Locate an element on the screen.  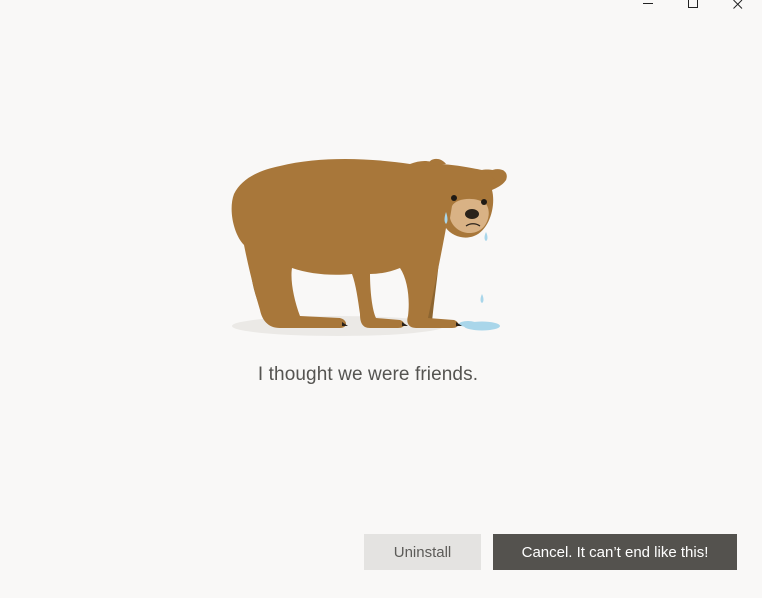
minimize-icon is located at coordinates (648, 3).